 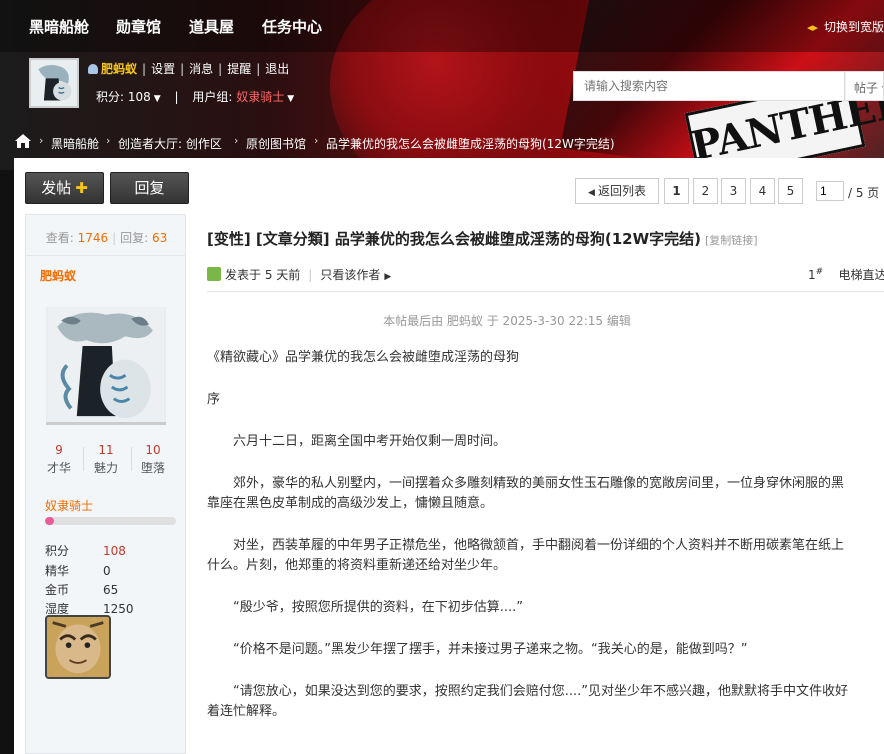 I want to click on page-5-button: 5, so click(x=790, y=191).